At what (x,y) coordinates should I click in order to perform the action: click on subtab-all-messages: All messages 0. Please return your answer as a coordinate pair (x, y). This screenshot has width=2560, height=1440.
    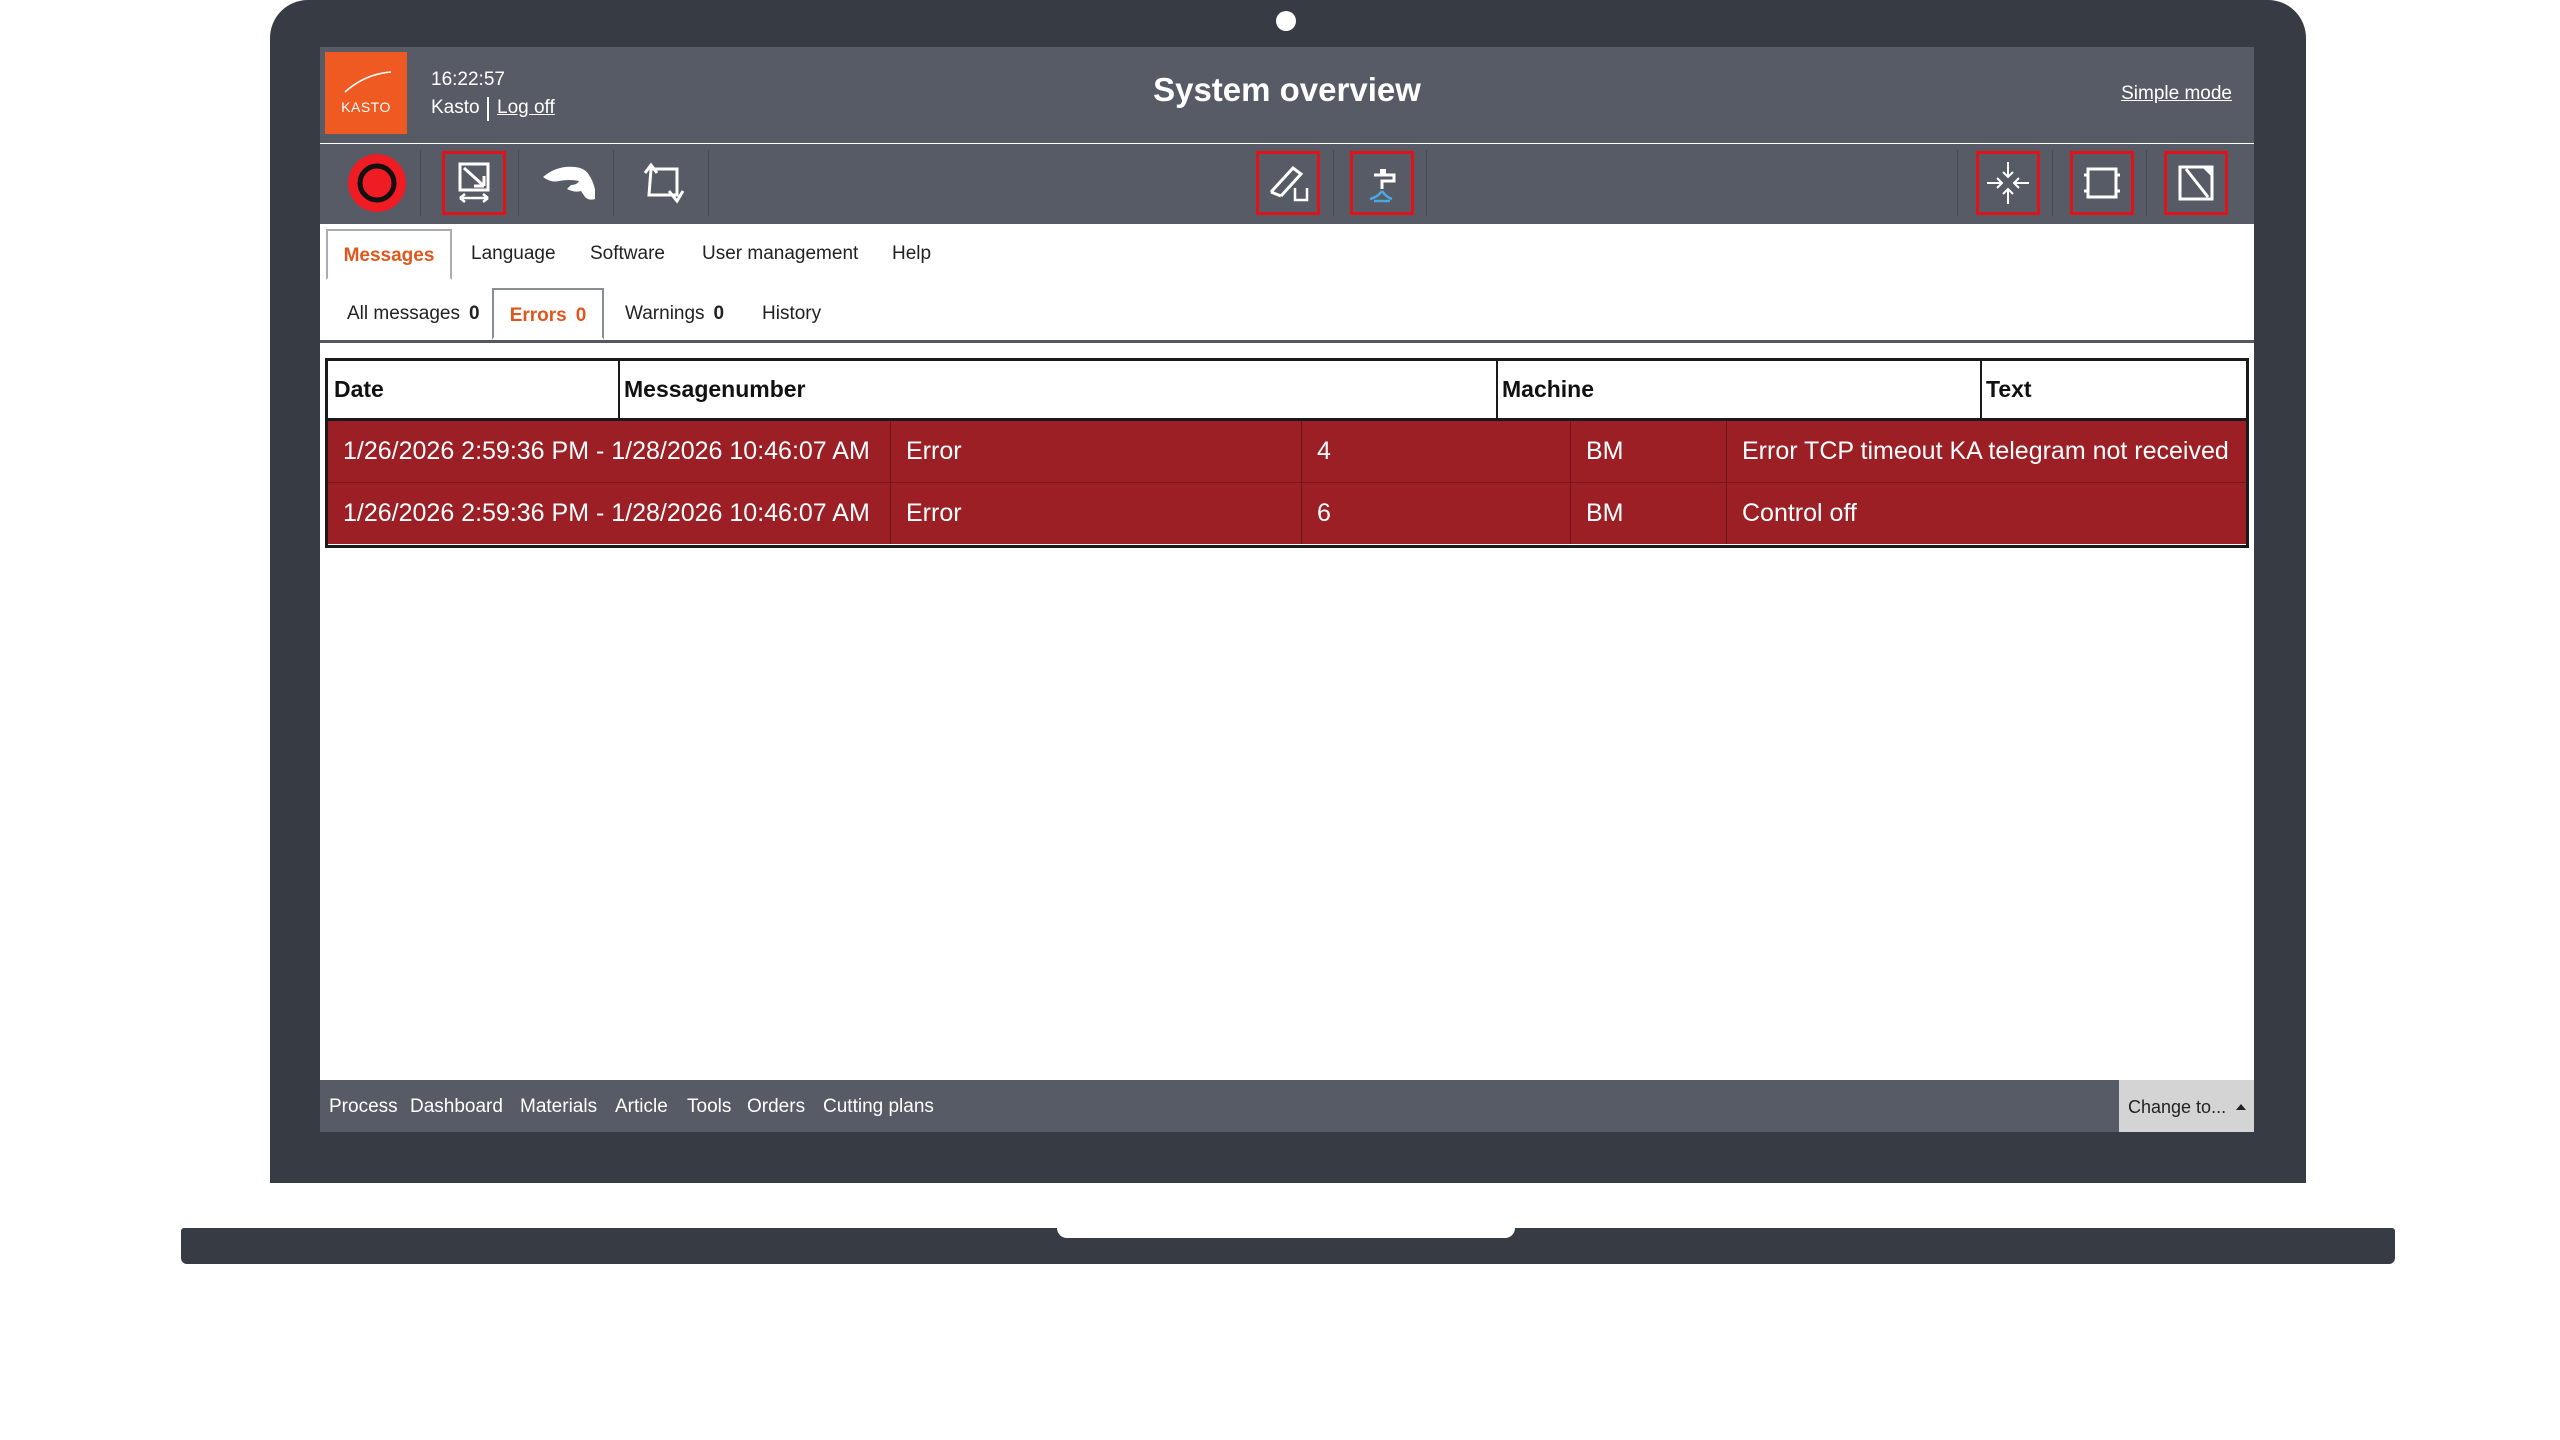
    Looking at the image, I should click on (413, 314).